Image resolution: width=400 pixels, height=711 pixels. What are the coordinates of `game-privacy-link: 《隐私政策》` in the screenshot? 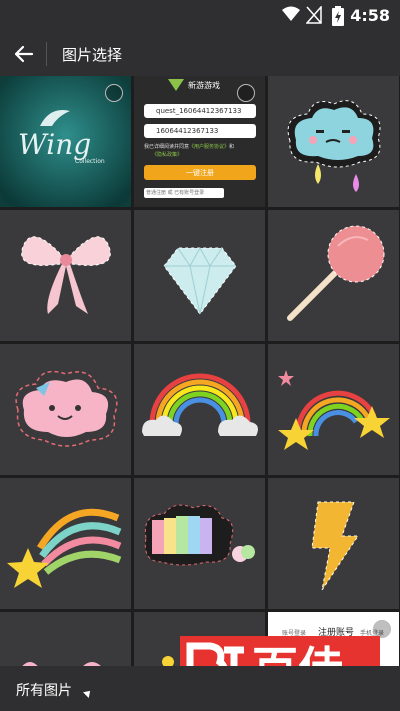 It's located at (167, 155).